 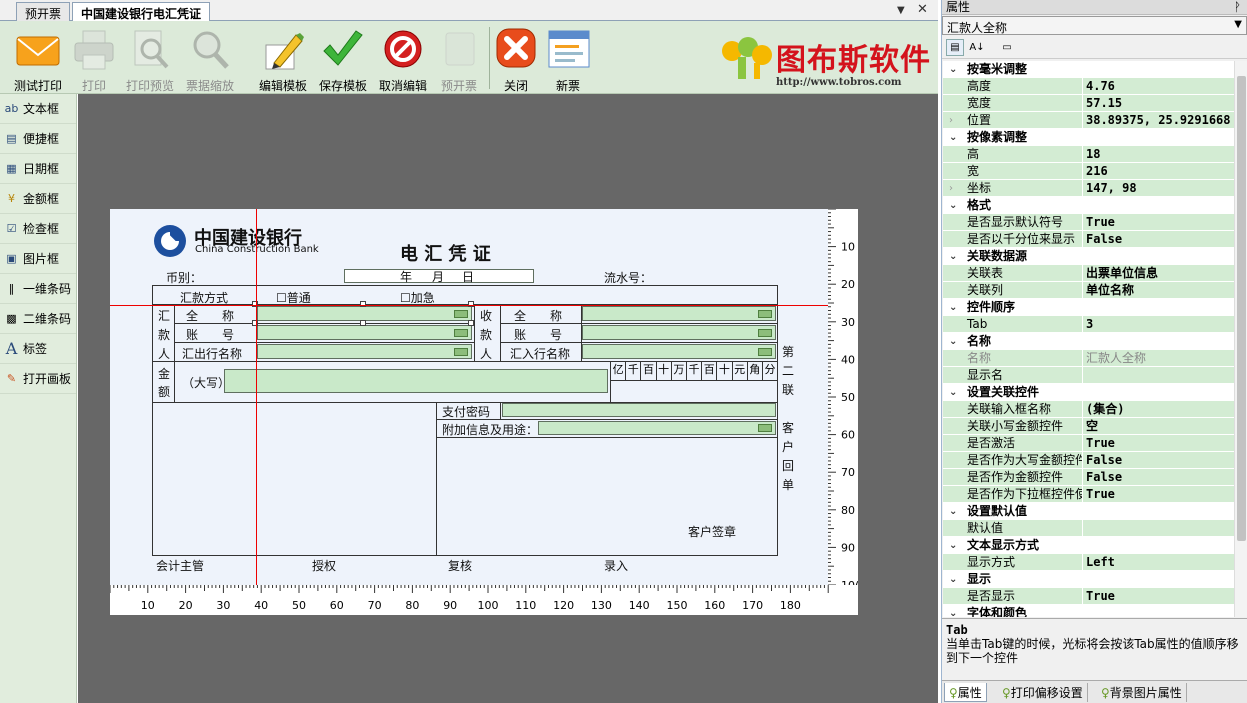 I want to click on normal-option: ☐普通, so click(x=293, y=297).